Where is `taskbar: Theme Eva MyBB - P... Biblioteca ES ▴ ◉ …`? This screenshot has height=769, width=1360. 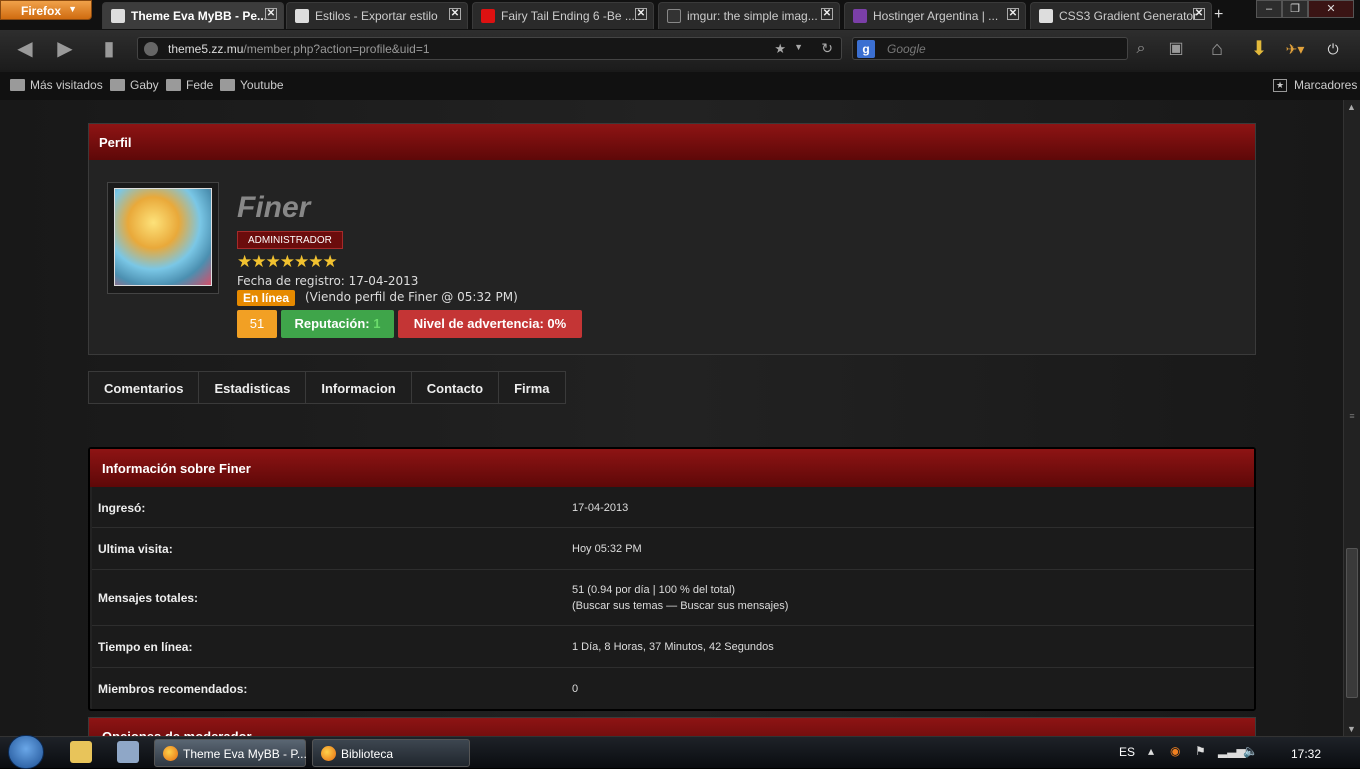 taskbar: Theme Eva MyBB - P... Biblioteca ES ▴ ◉ … is located at coordinates (680, 752).